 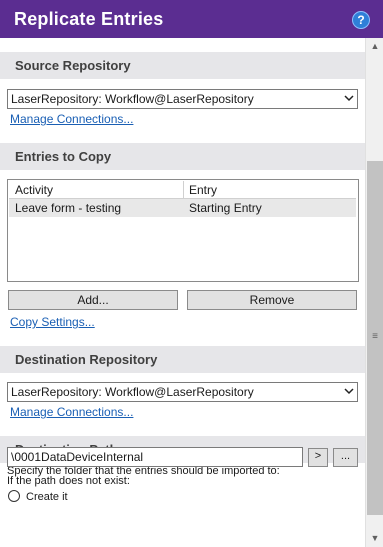 I want to click on column-header-activity: Activity, so click(x=34, y=190).